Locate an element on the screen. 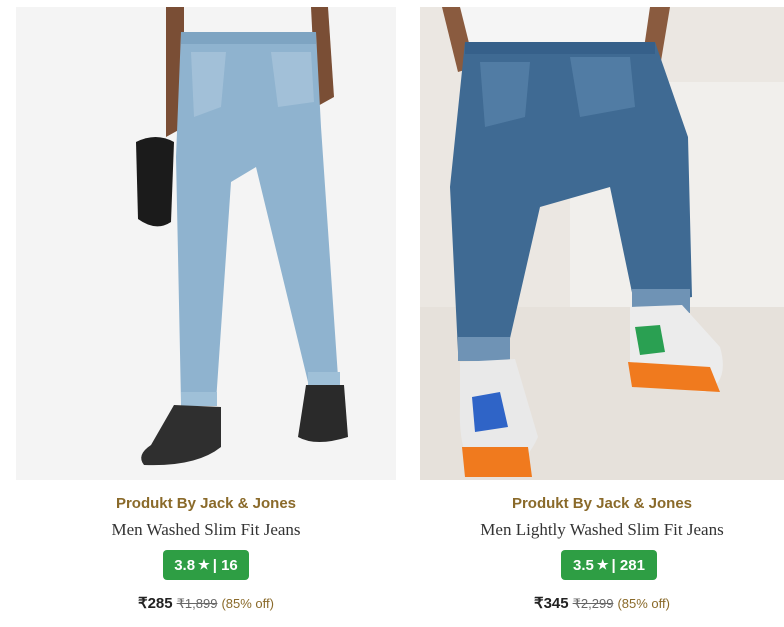 The image size is (784, 627). product-title: Men Washed Slim Fit Jeans is located at coordinates (206, 530).